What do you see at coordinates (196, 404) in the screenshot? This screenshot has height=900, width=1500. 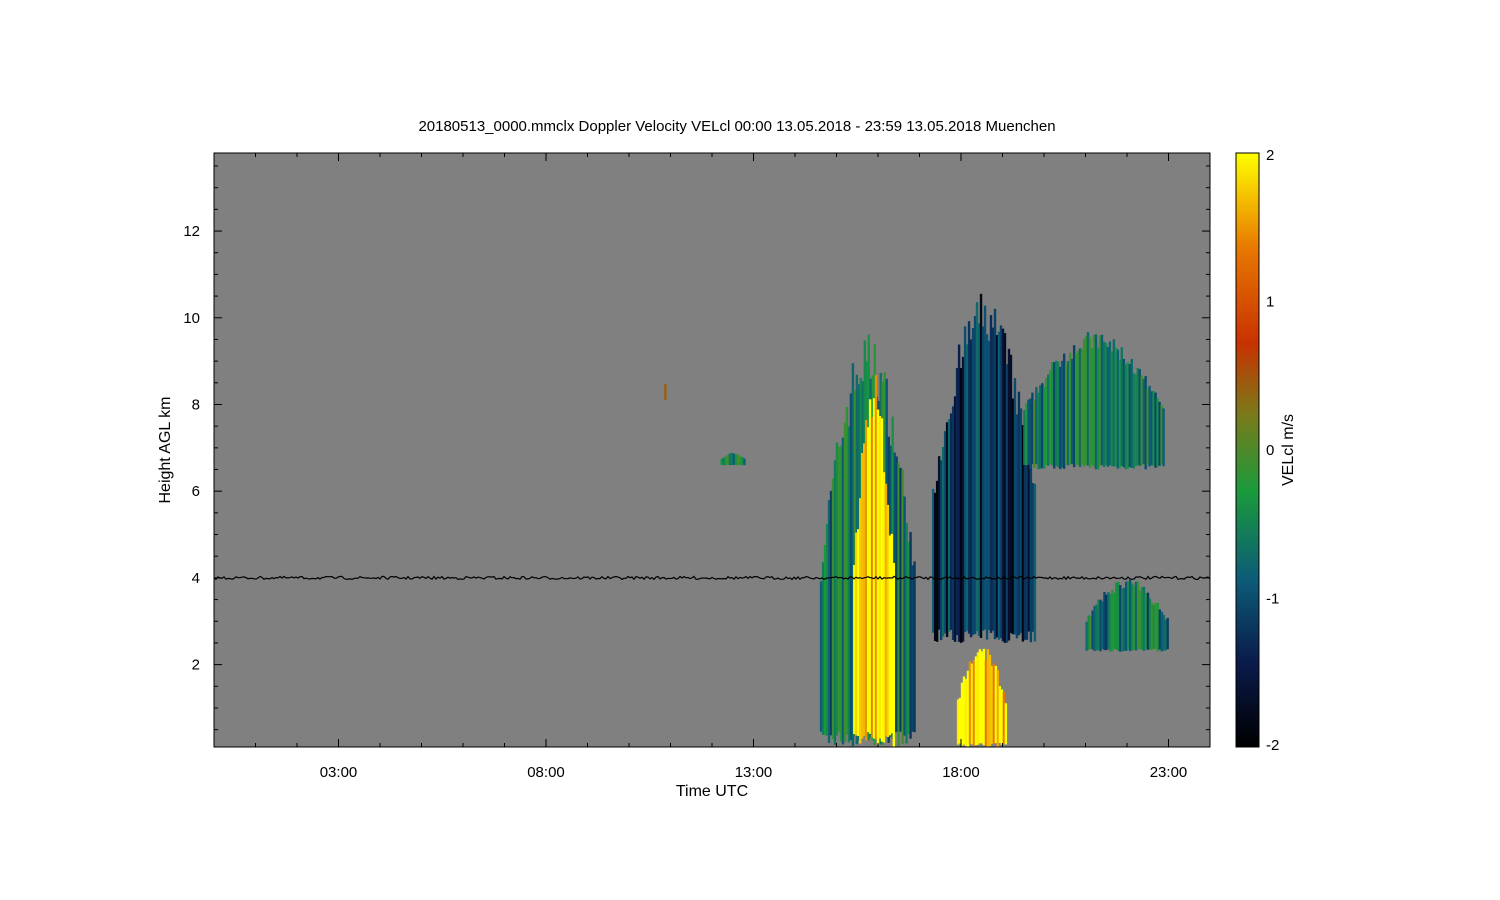 I see `y-tick-label: 8` at bounding box center [196, 404].